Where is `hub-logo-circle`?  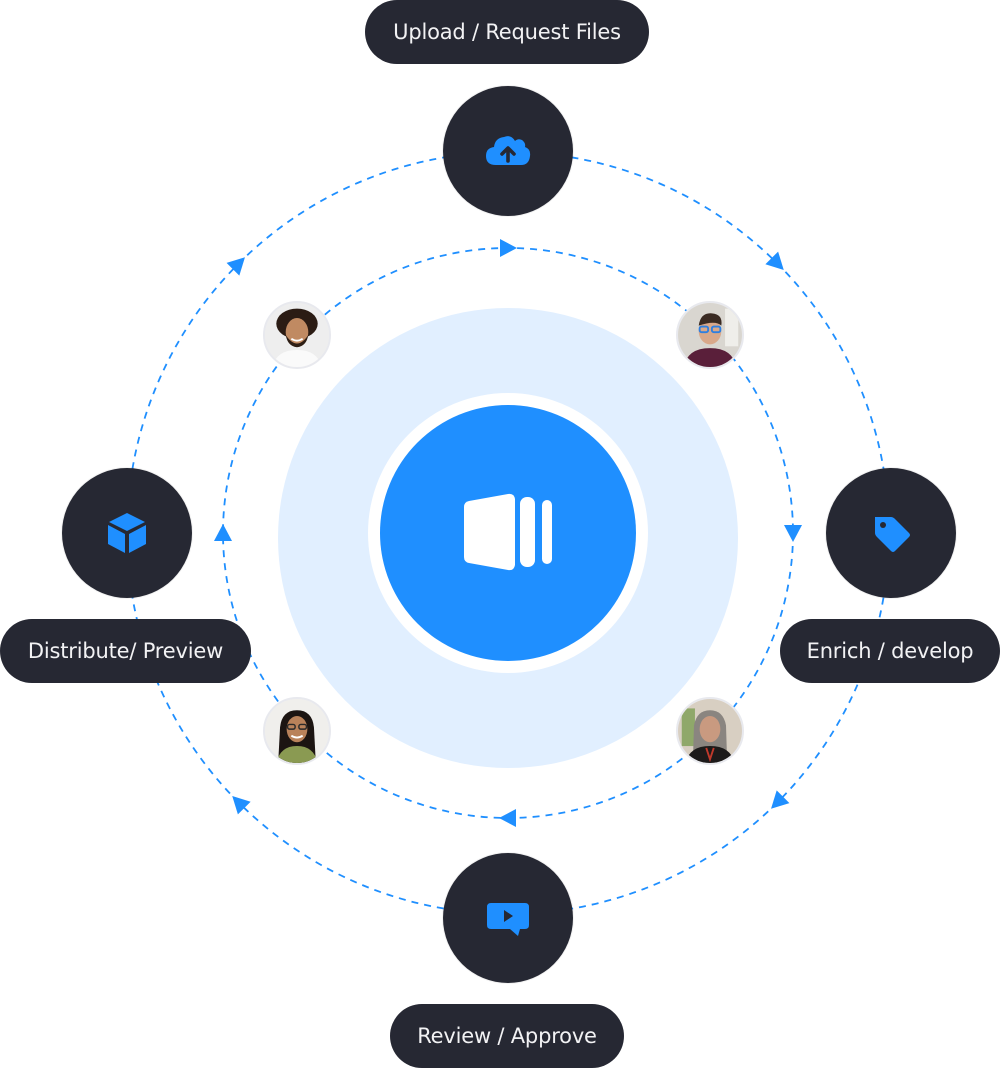
hub-logo-circle is located at coordinates (508, 533).